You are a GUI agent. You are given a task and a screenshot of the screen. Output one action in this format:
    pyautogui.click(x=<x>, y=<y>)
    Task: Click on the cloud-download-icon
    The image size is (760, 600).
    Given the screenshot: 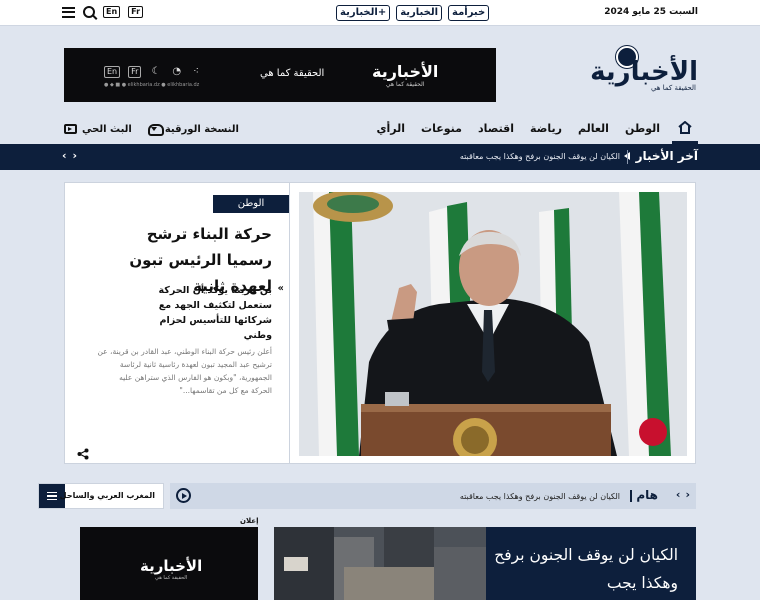 What is the action you would take?
    pyautogui.click(x=155, y=130)
    